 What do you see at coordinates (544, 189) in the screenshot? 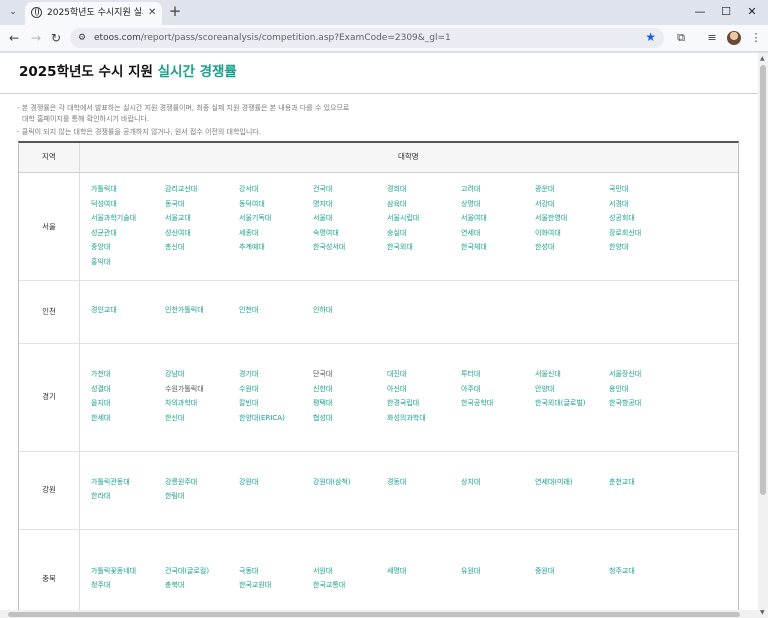
I see `university-link: 광운대` at bounding box center [544, 189].